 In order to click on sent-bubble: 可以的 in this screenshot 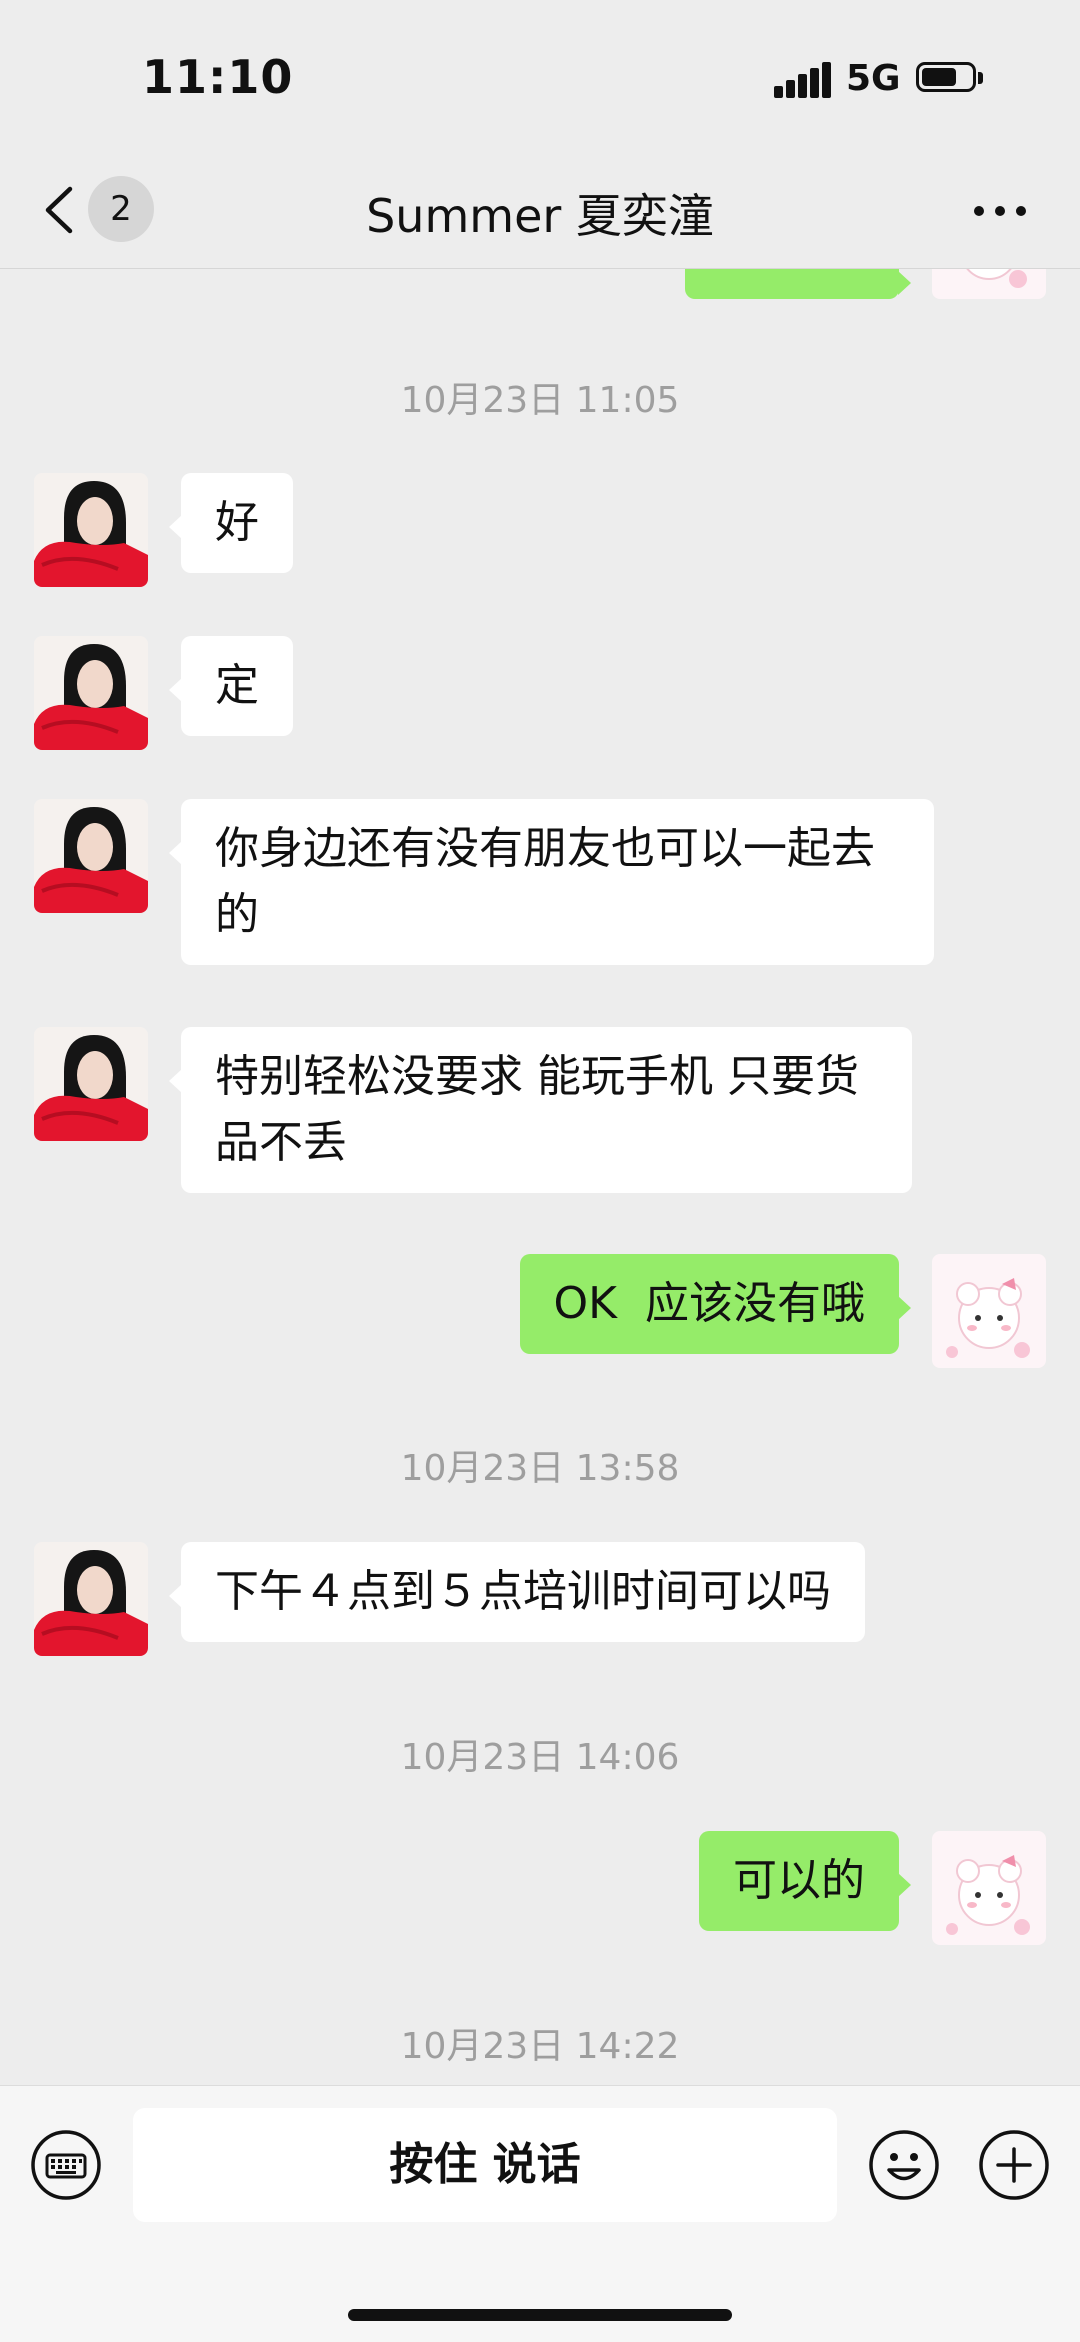, I will do `click(805, 1881)`.